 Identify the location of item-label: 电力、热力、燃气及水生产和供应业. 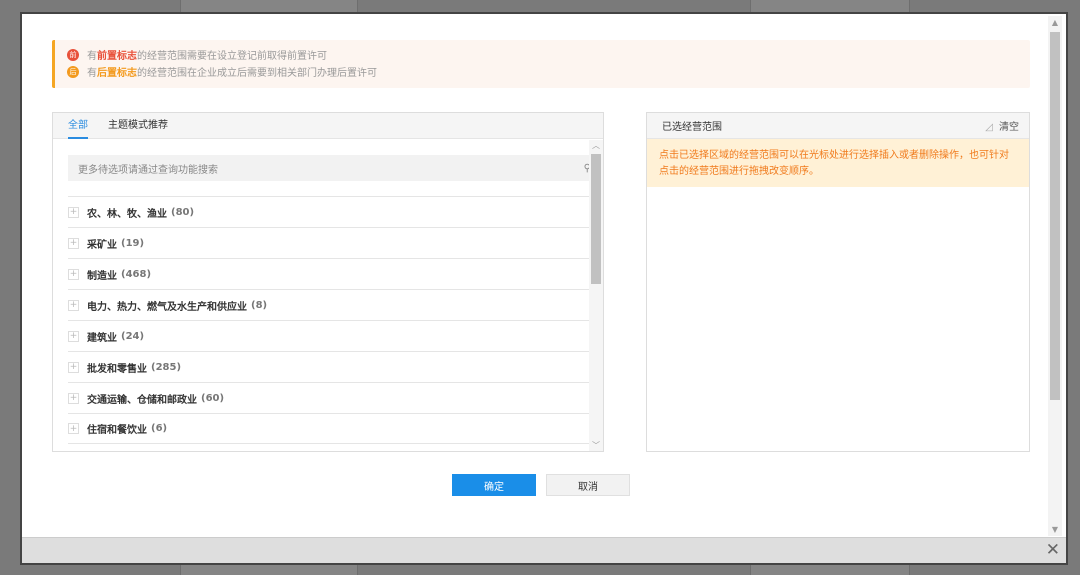
(167, 307).